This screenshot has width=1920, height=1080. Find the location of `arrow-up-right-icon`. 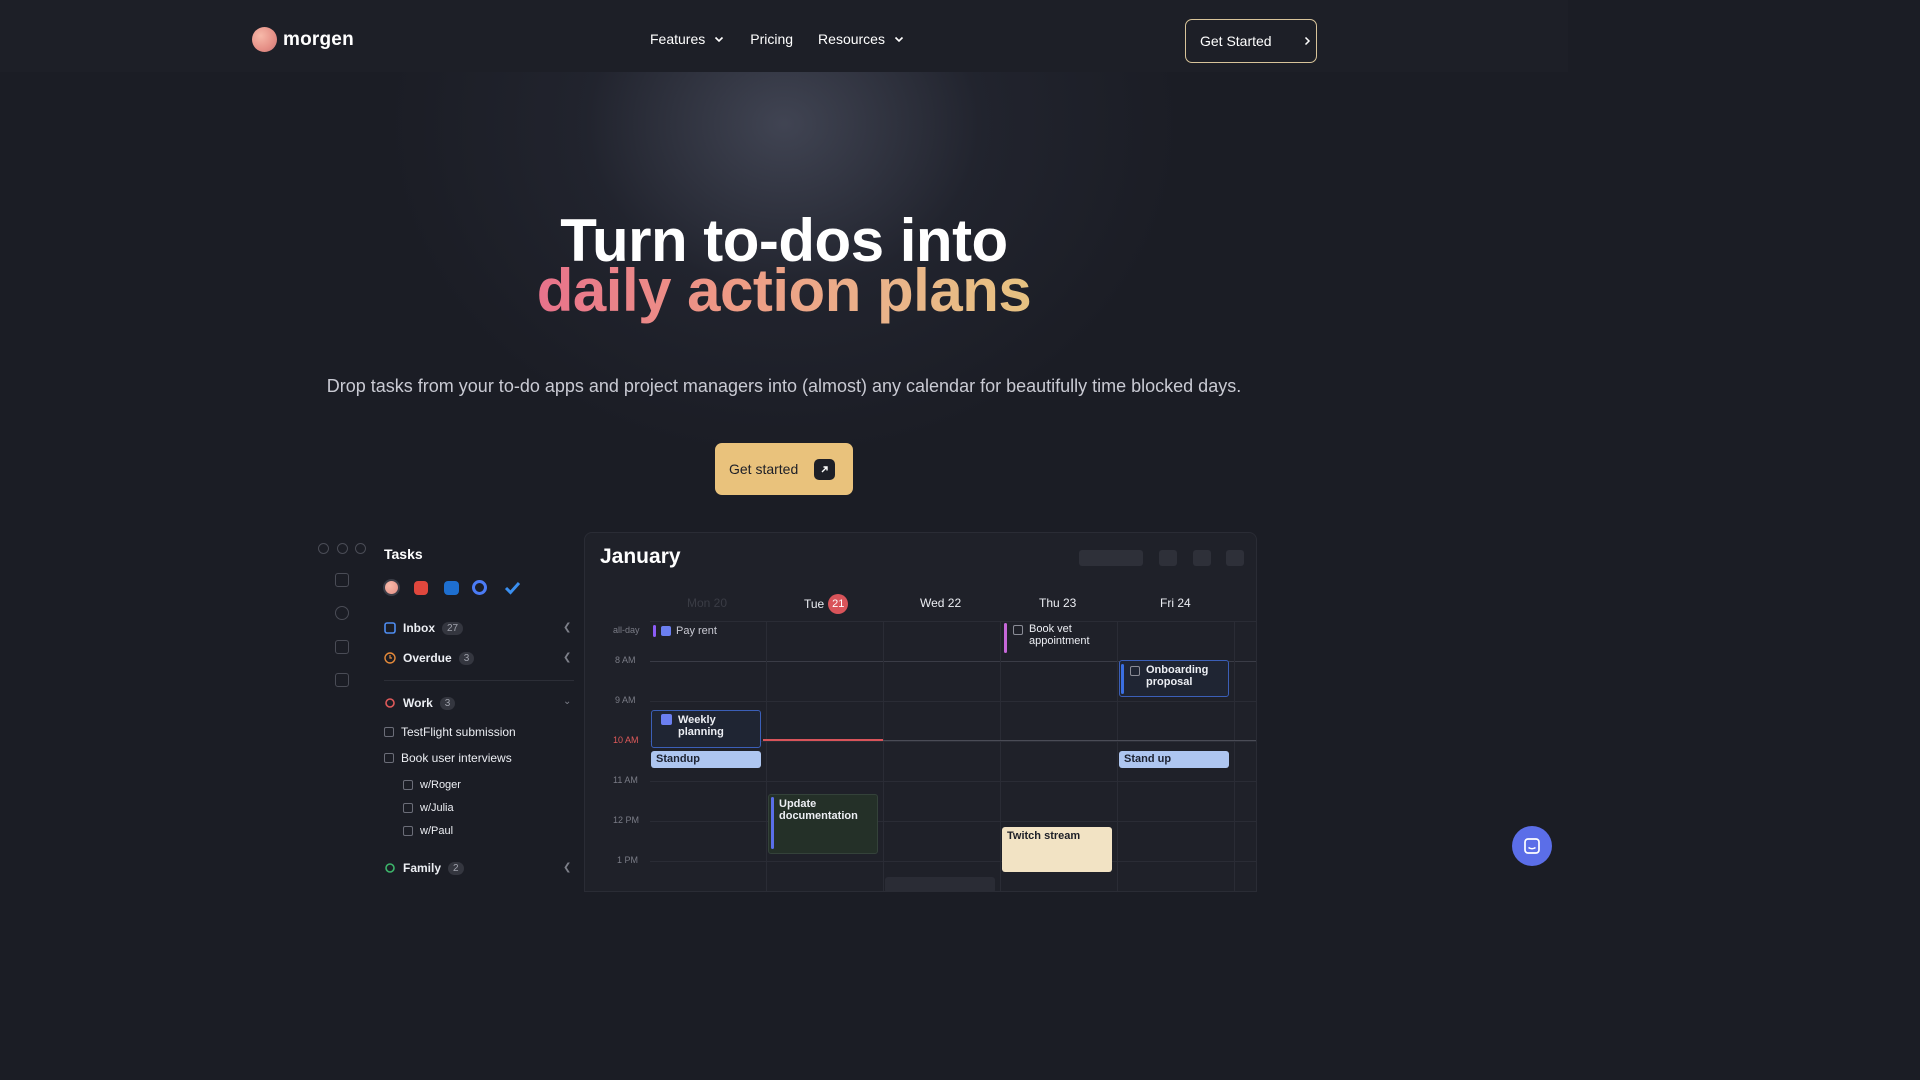

arrow-up-right-icon is located at coordinates (825, 469).